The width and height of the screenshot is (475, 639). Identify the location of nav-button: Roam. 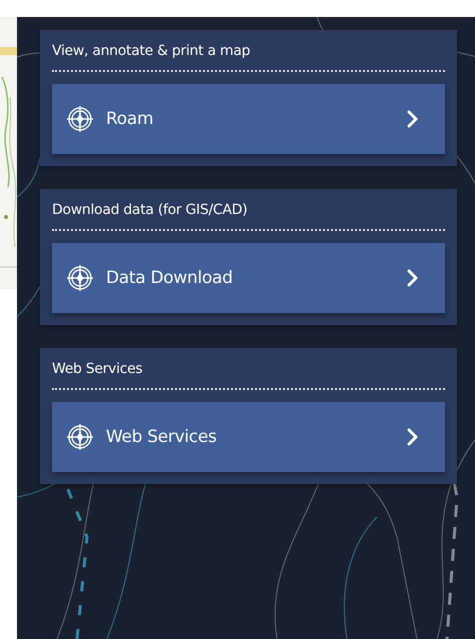
(248, 119).